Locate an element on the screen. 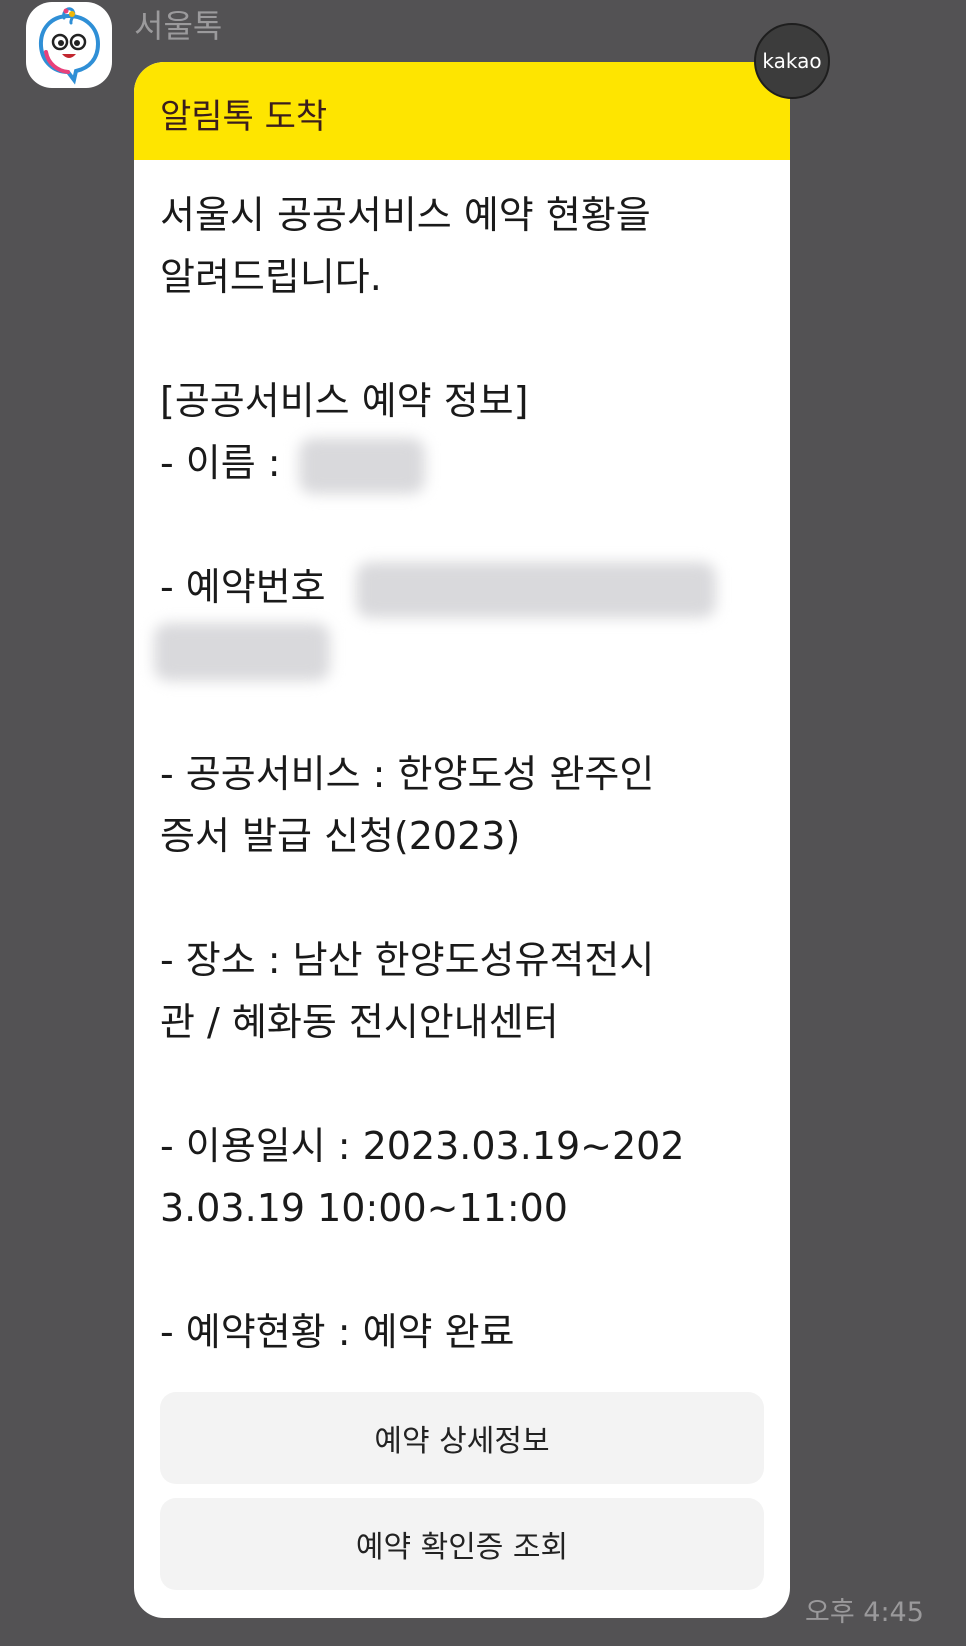 The image size is (966, 1646). section-title: [공공서비스 예약 정보] is located at coordinates (344, 401).